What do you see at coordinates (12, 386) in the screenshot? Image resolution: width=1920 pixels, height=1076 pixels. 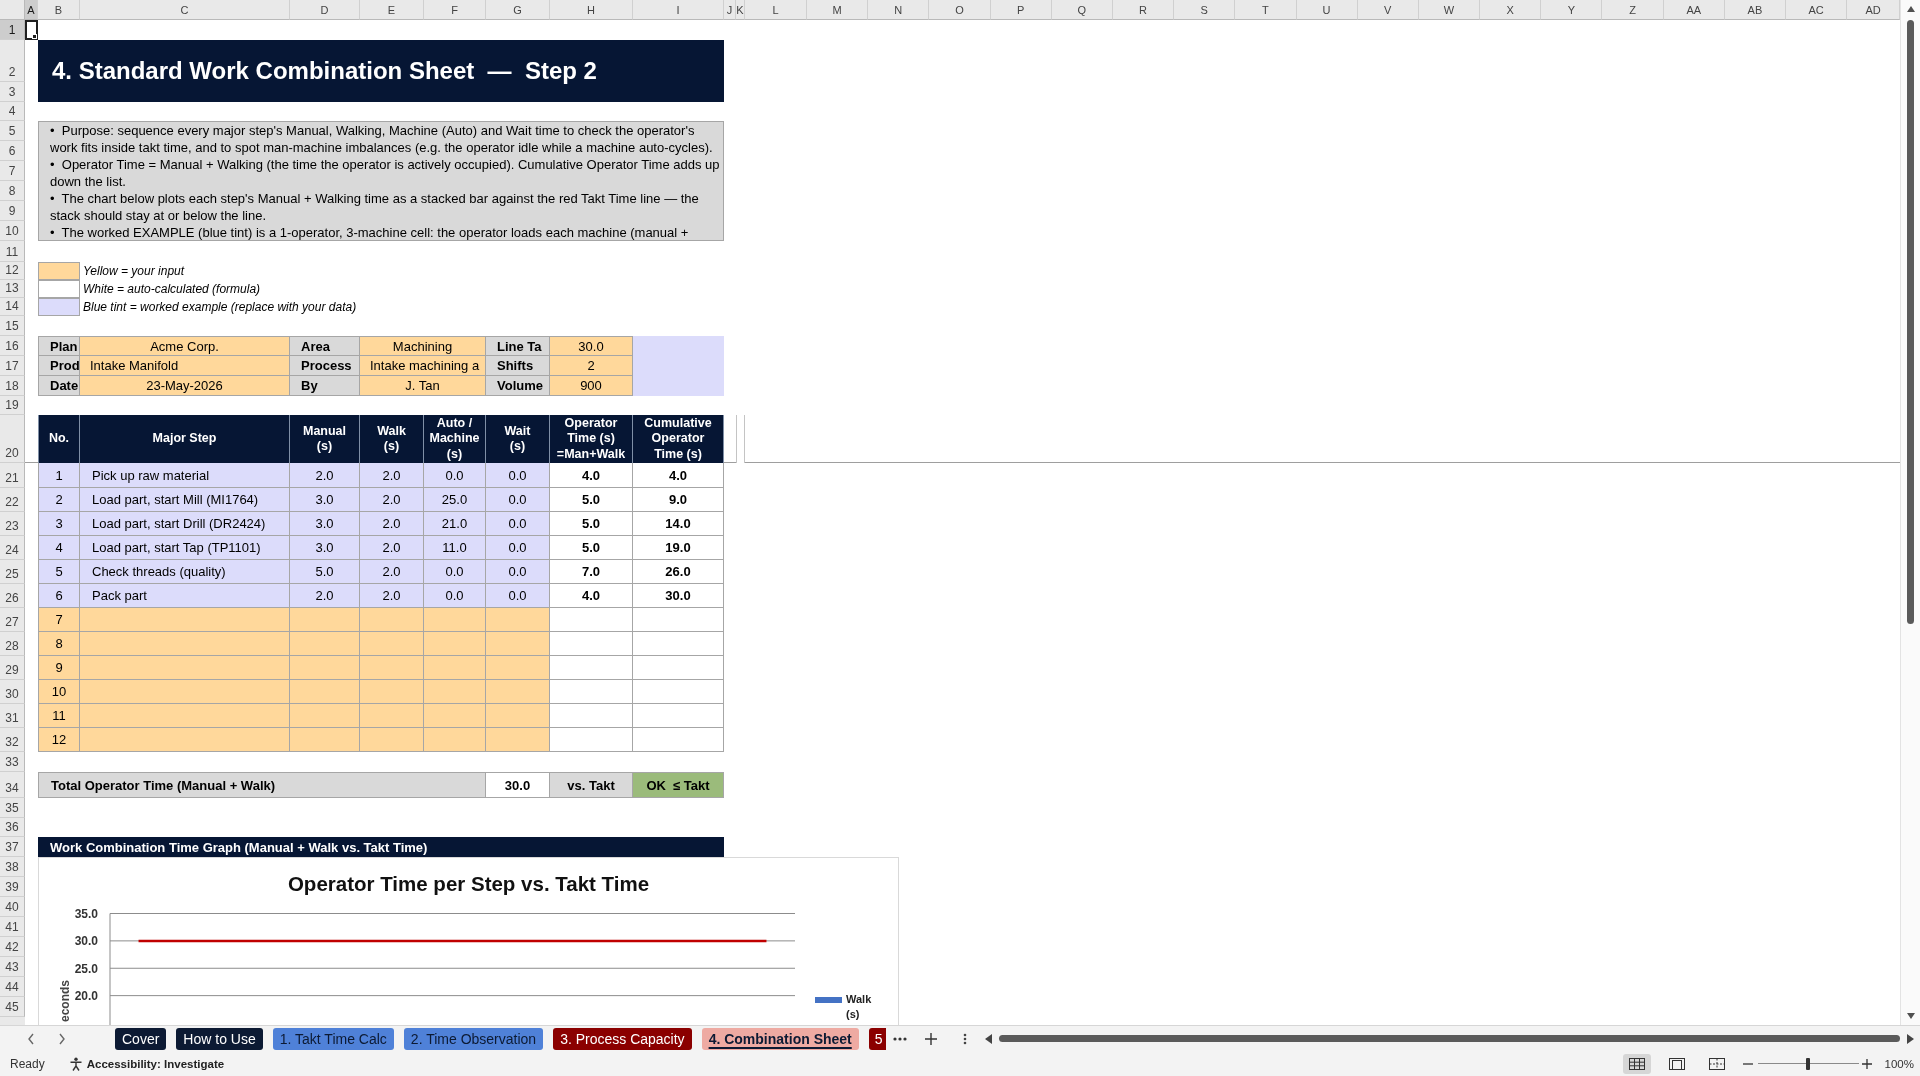 I see `row-header: 18` at bounding box center [12, 386].